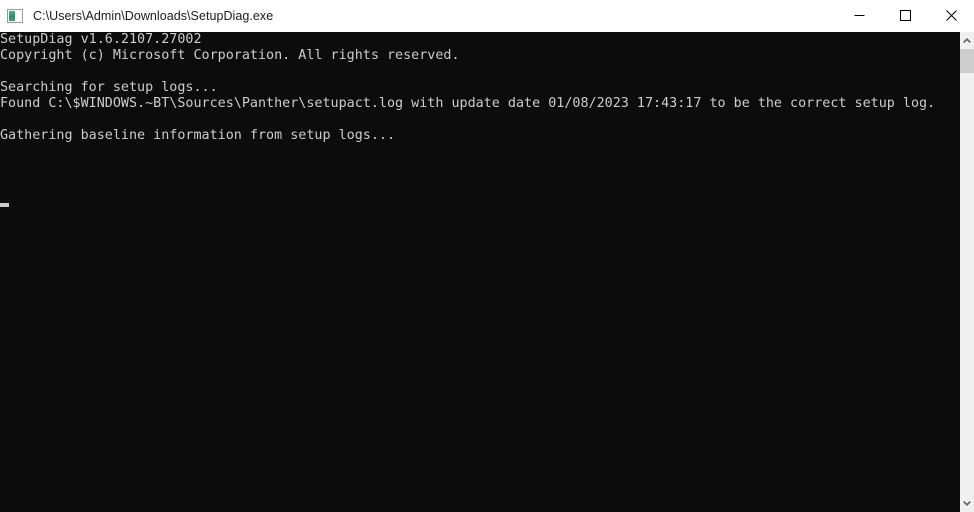  I want to click on console-line: SetupDiag v1.6.2107.27002, so click(101, 39).